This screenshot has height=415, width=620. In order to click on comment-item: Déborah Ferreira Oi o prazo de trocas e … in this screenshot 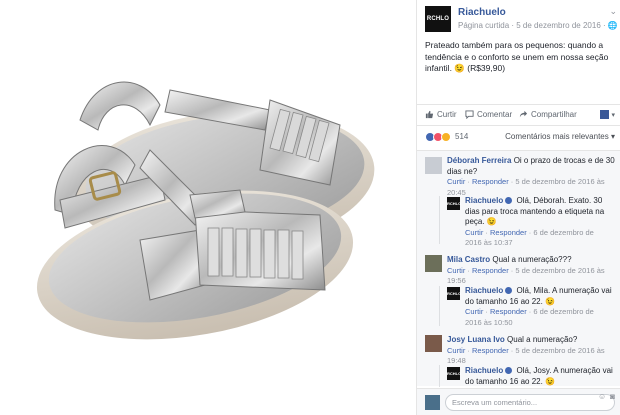, I will do `click(531, 177)`.